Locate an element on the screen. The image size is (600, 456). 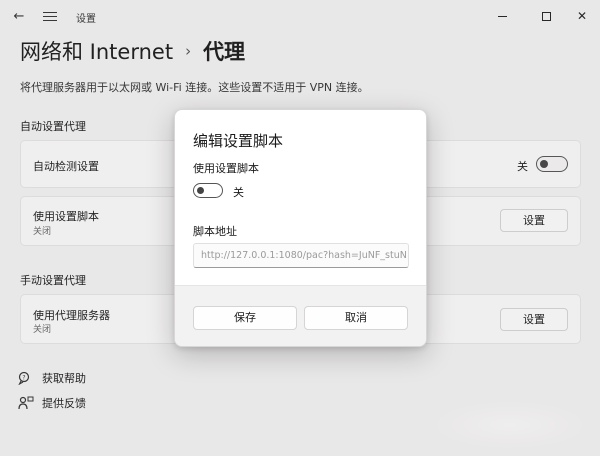
dialog-footer: 保存 取消 is located at coordinates (300, 315).